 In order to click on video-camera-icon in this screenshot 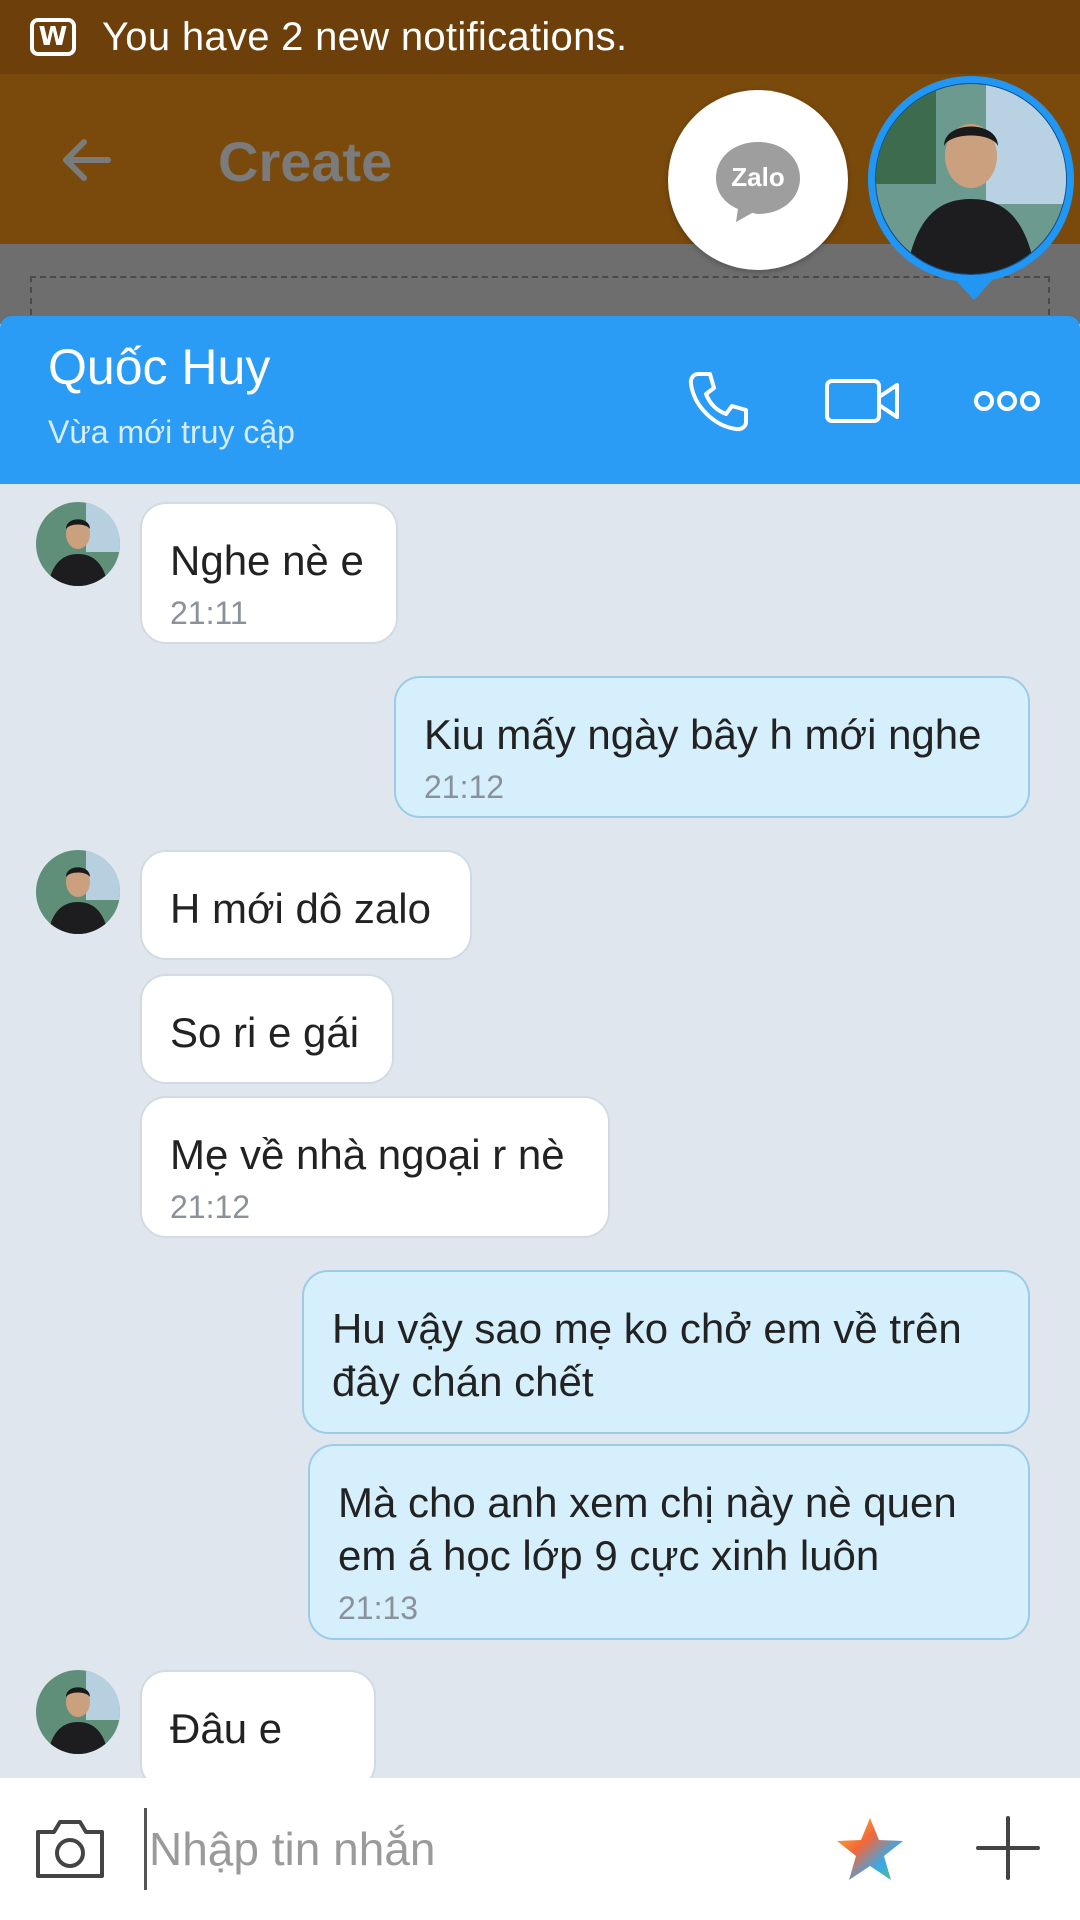, I will do `click(862, 401)`.